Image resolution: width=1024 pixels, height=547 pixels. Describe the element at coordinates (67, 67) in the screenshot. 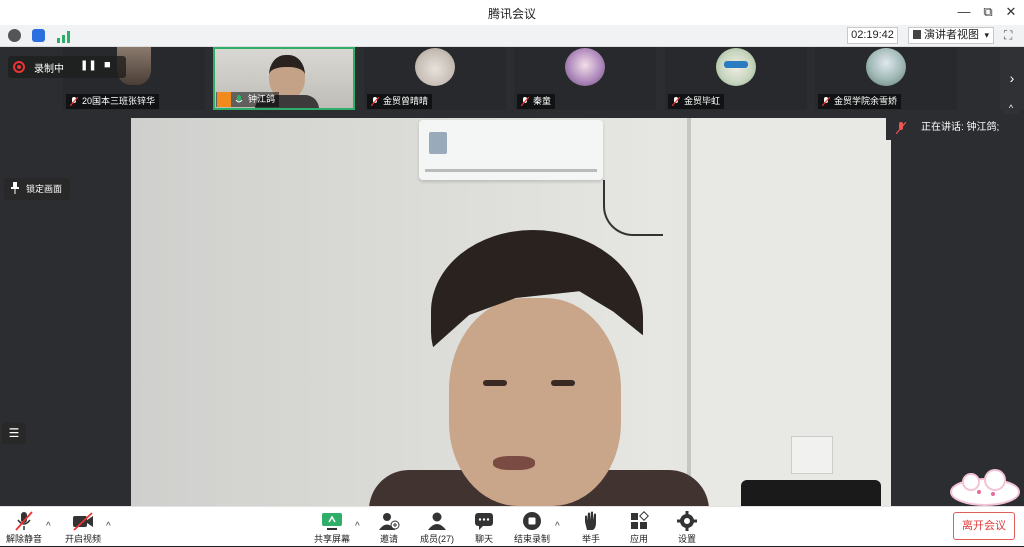

I see `recording-indicator: 录制中 ❚❚ ■` at that location.